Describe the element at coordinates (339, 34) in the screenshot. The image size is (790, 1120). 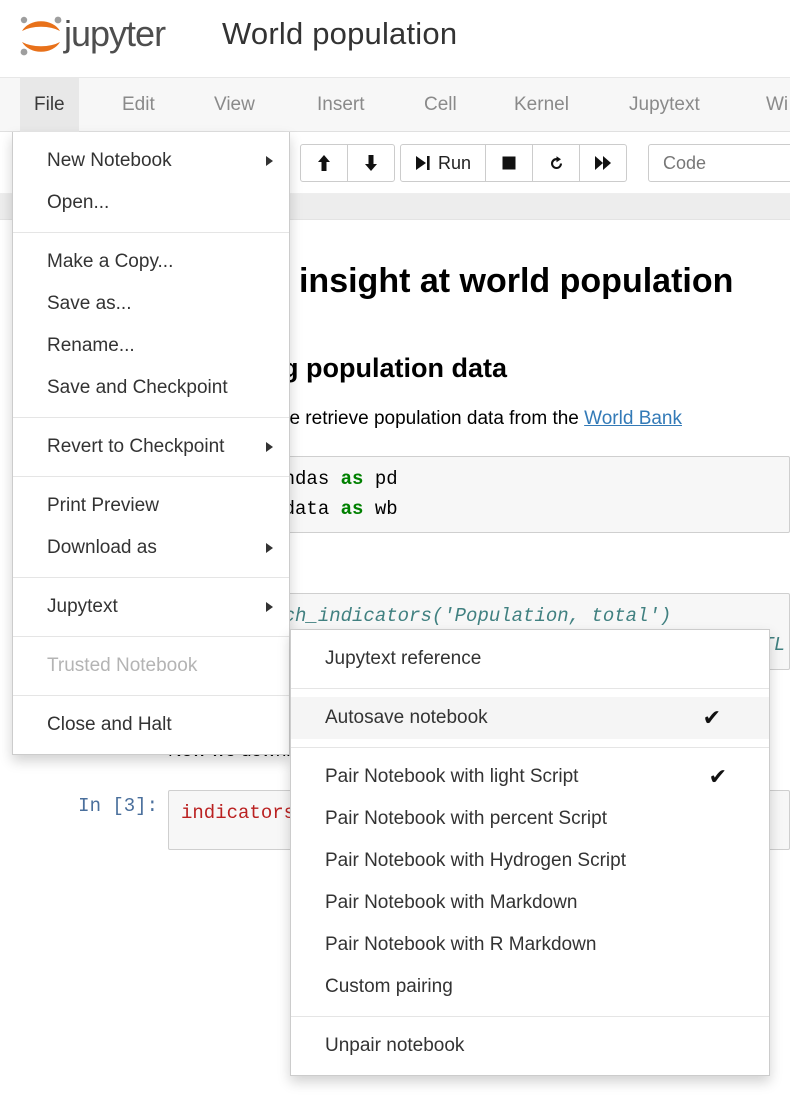
I see `notebook-title: World population` at that location.